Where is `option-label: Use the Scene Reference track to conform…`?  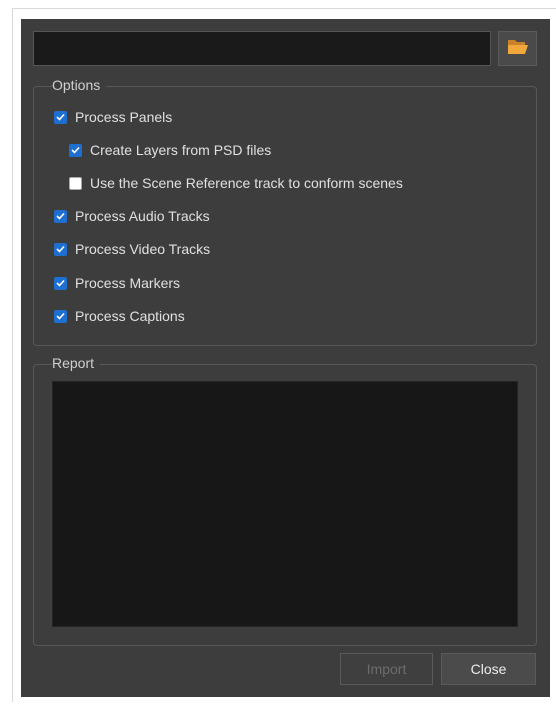
option-label: Use the Scene Reference track to conform… is located at coordinates (246, 183).